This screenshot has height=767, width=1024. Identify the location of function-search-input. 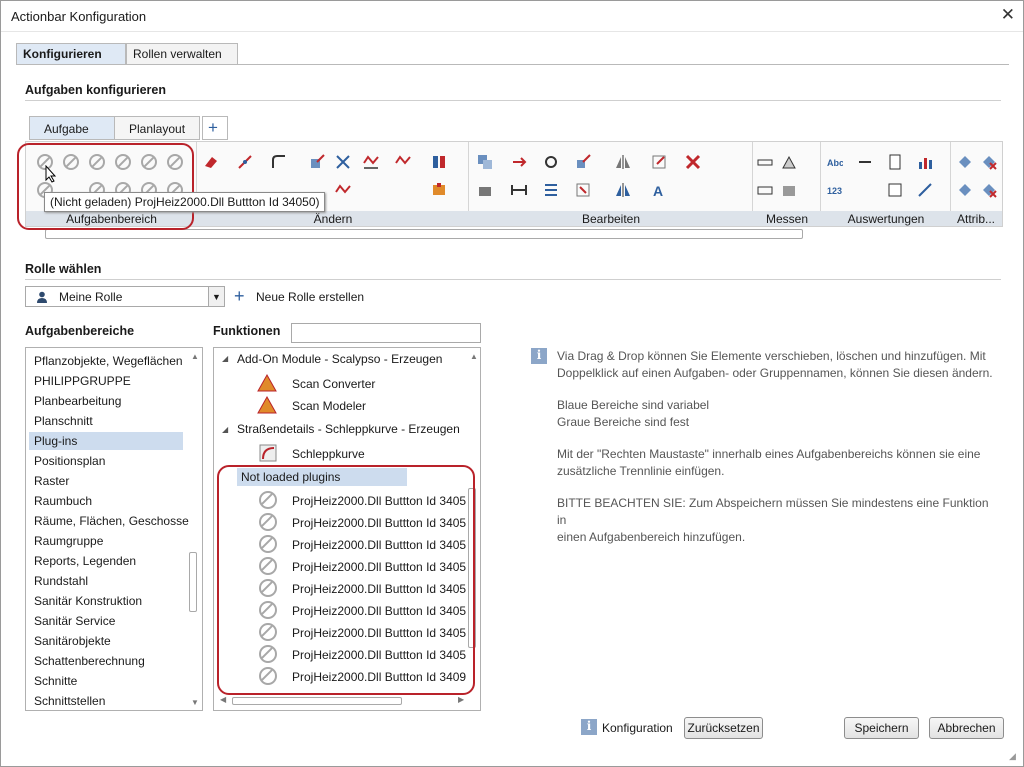
(386, 333).